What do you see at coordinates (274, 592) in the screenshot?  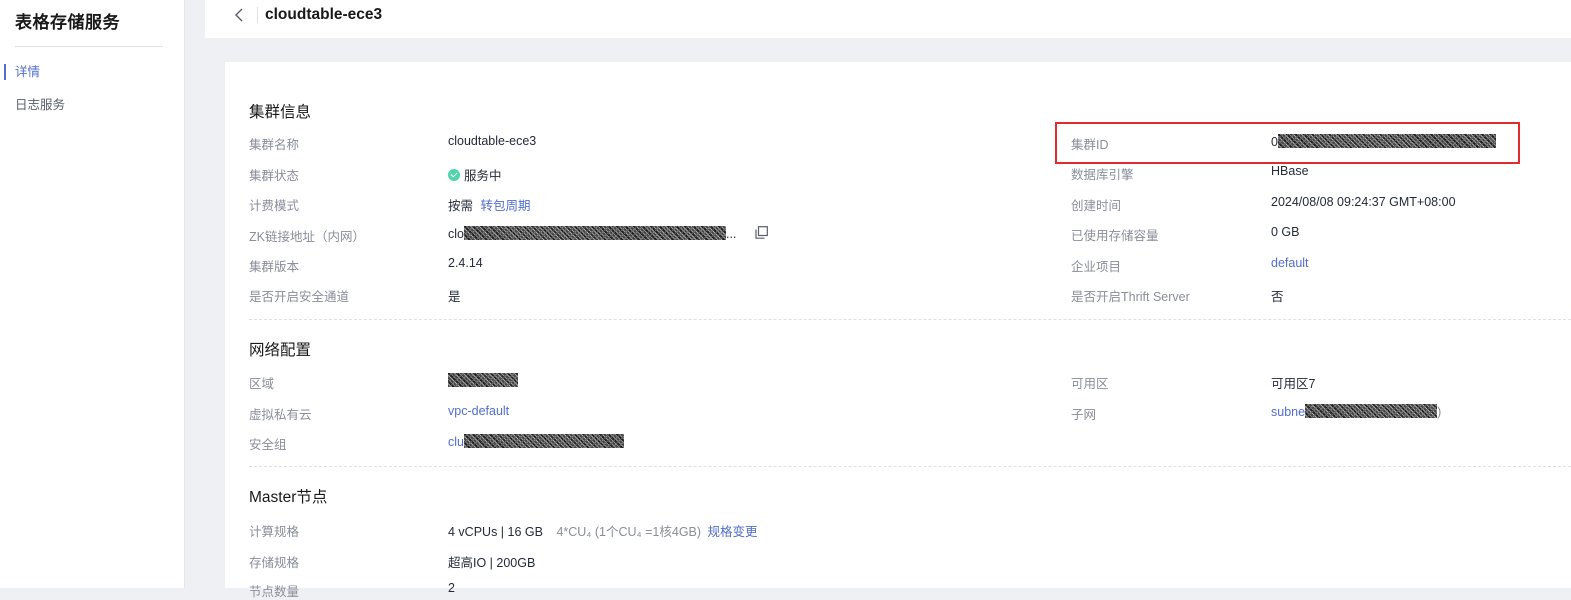 I see `node-count-label: 节点数量` at bounding box center [274, 592].